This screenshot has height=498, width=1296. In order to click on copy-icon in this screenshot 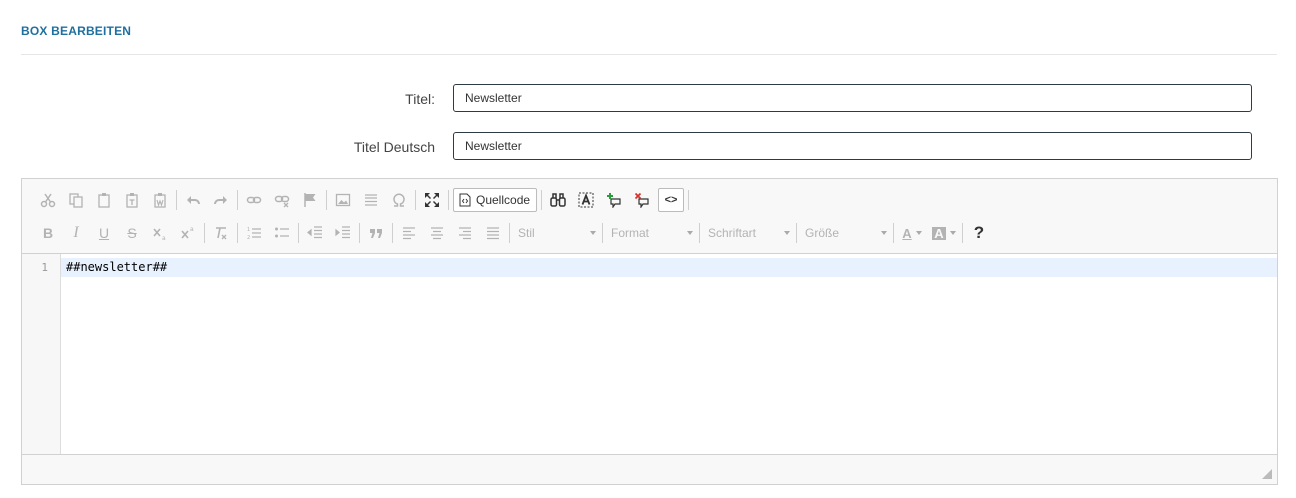, I will do `click(76, 200)`.